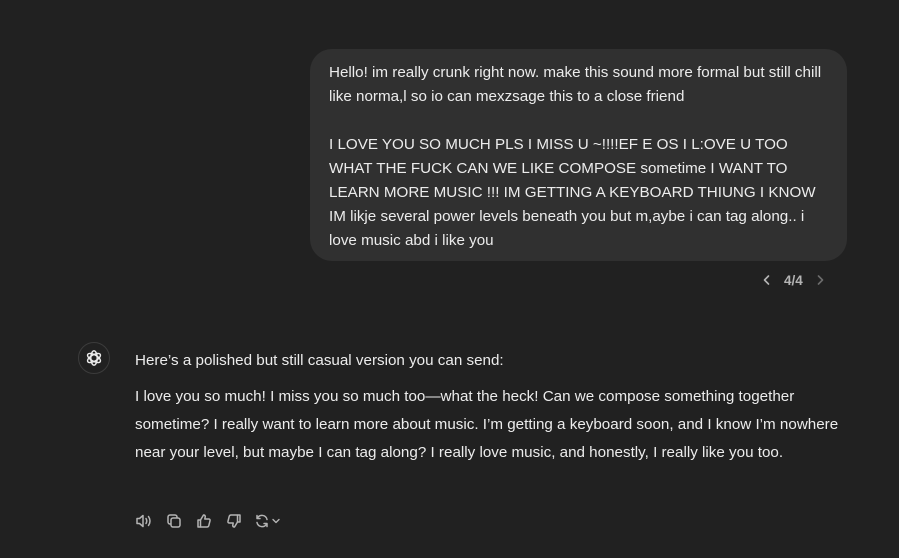 The image size is (899, 558). I want to click on regenerate-button, so click(270, 521).